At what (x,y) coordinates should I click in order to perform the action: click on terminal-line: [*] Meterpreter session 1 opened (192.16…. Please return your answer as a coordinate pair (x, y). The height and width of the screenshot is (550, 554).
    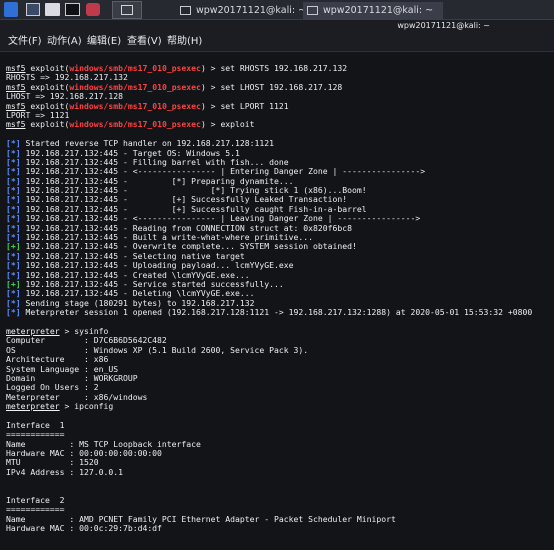
    Looking at the image, I should click on (269, 312).